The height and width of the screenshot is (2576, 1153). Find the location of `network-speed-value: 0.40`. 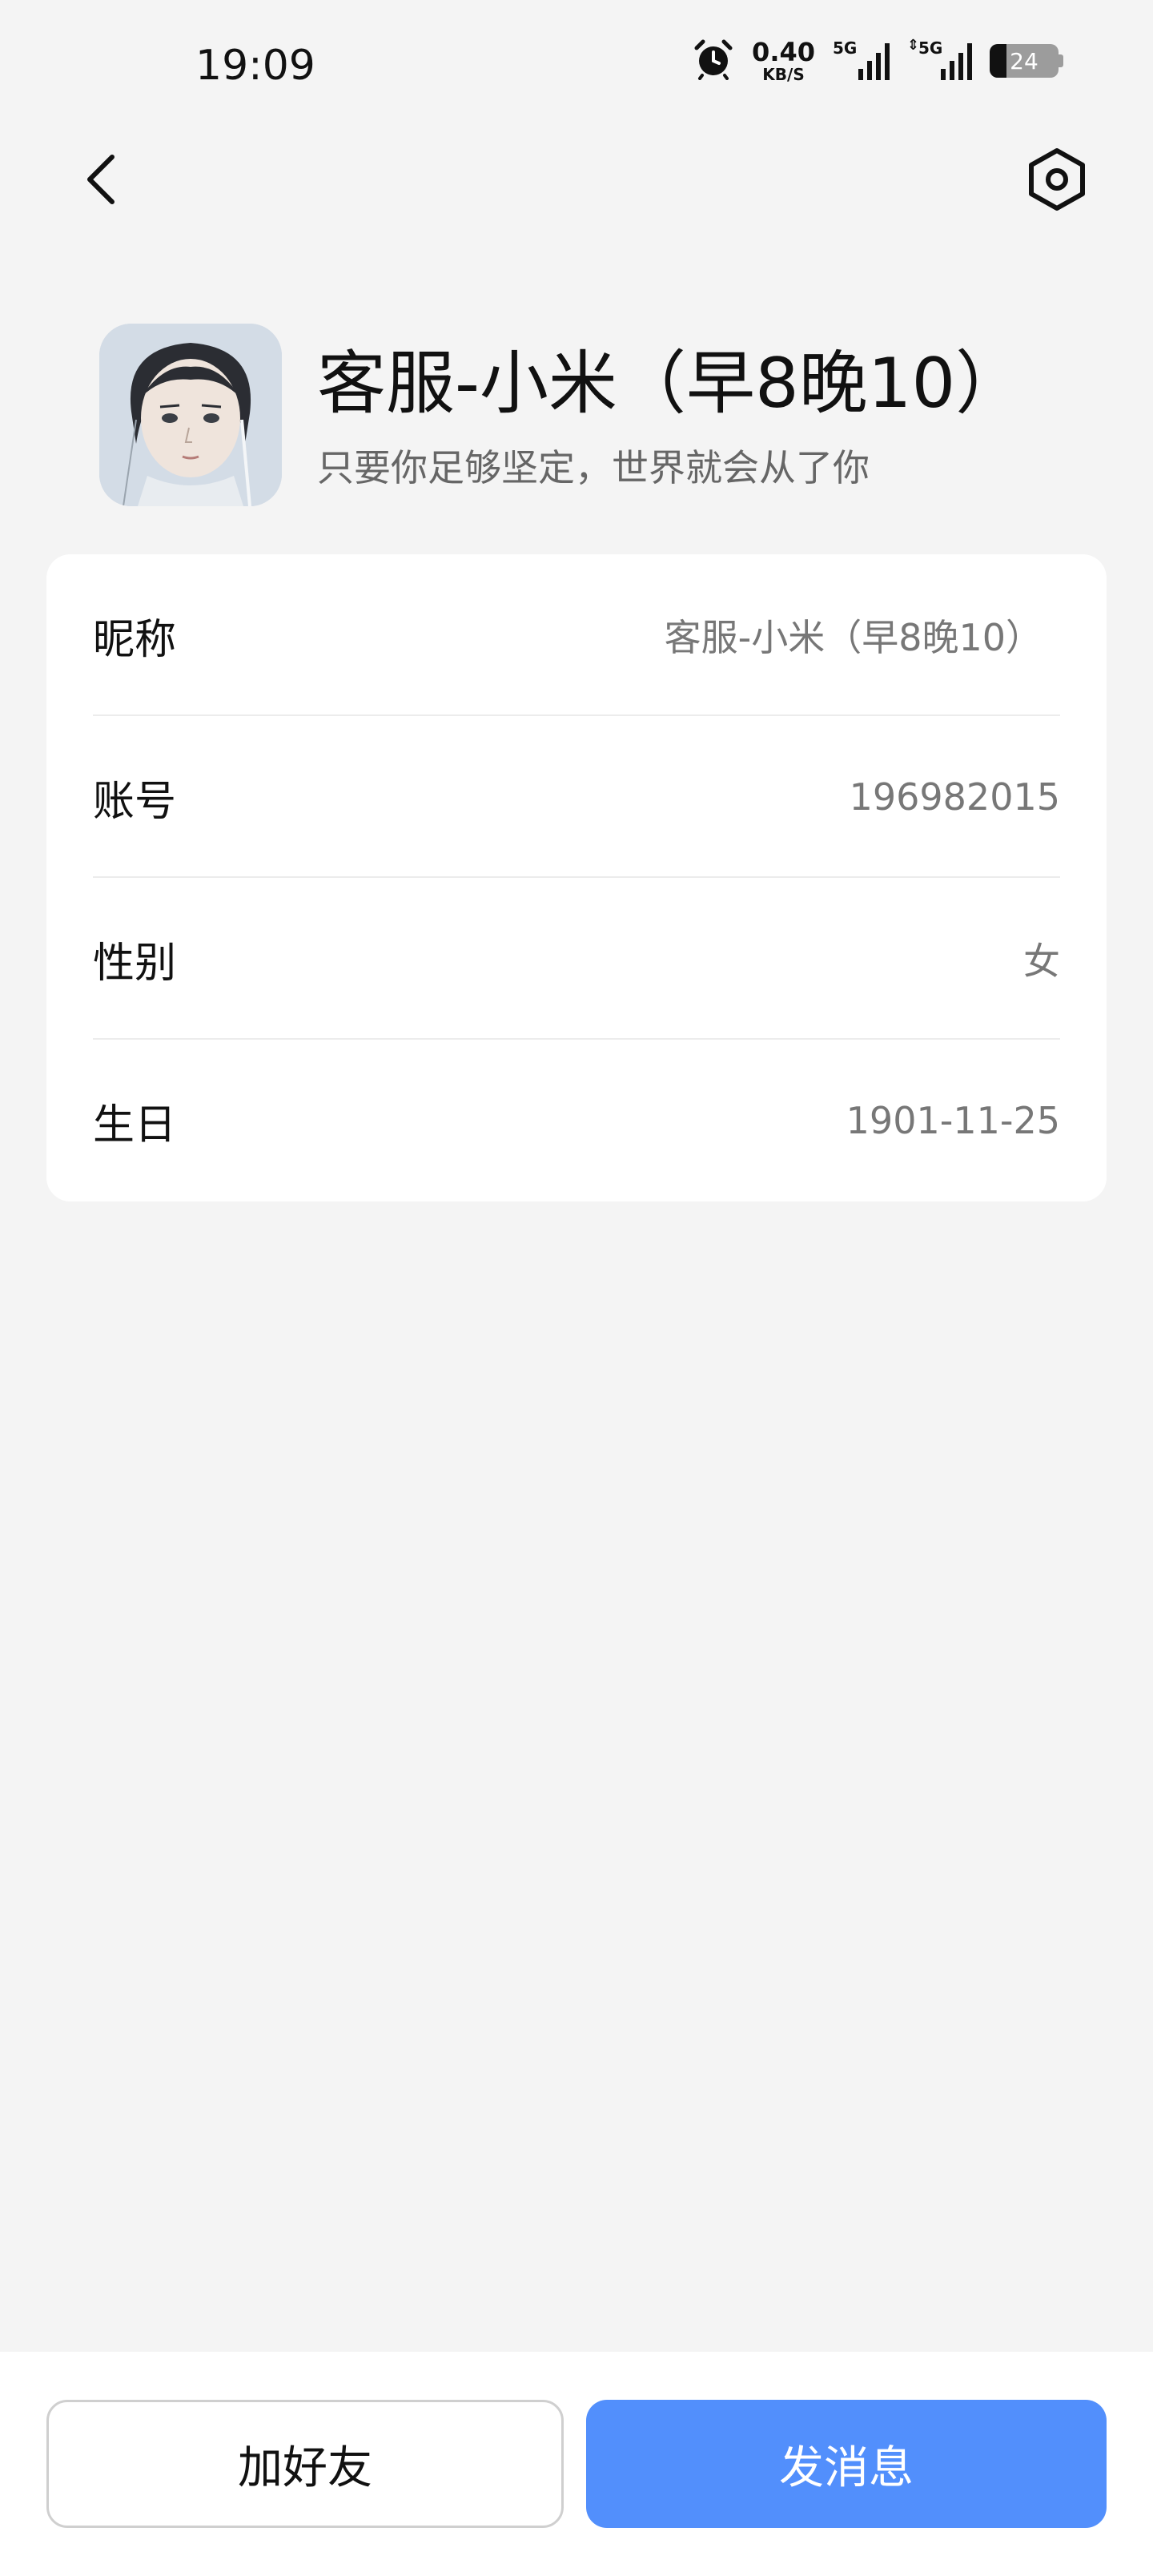

network-speed-value: 0.40 is located at coordinates (784, 52).